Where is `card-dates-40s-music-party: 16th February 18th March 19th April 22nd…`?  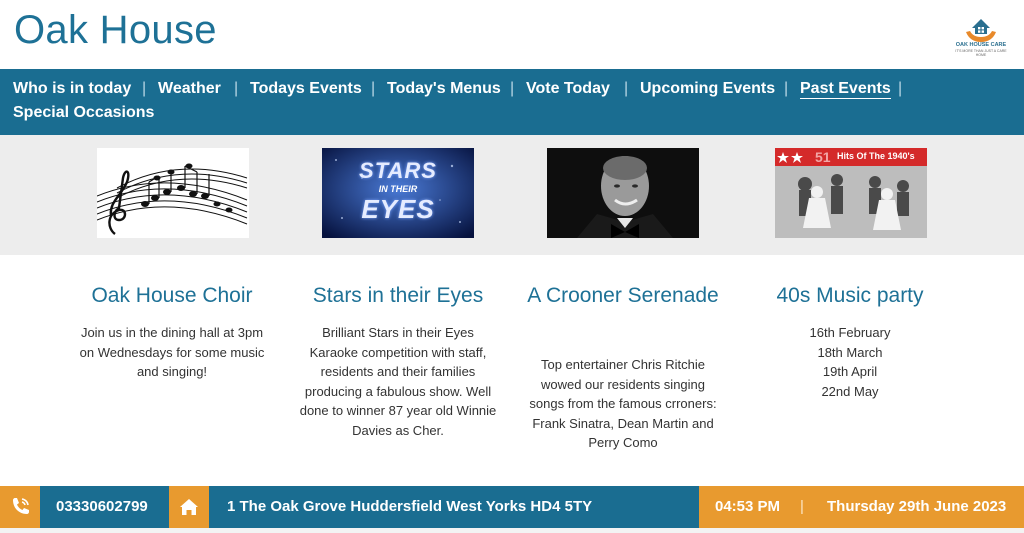 card-dates-40s-music-party: 16th February 18th March 19th April 22nd… is located at coordinates (850, 362).